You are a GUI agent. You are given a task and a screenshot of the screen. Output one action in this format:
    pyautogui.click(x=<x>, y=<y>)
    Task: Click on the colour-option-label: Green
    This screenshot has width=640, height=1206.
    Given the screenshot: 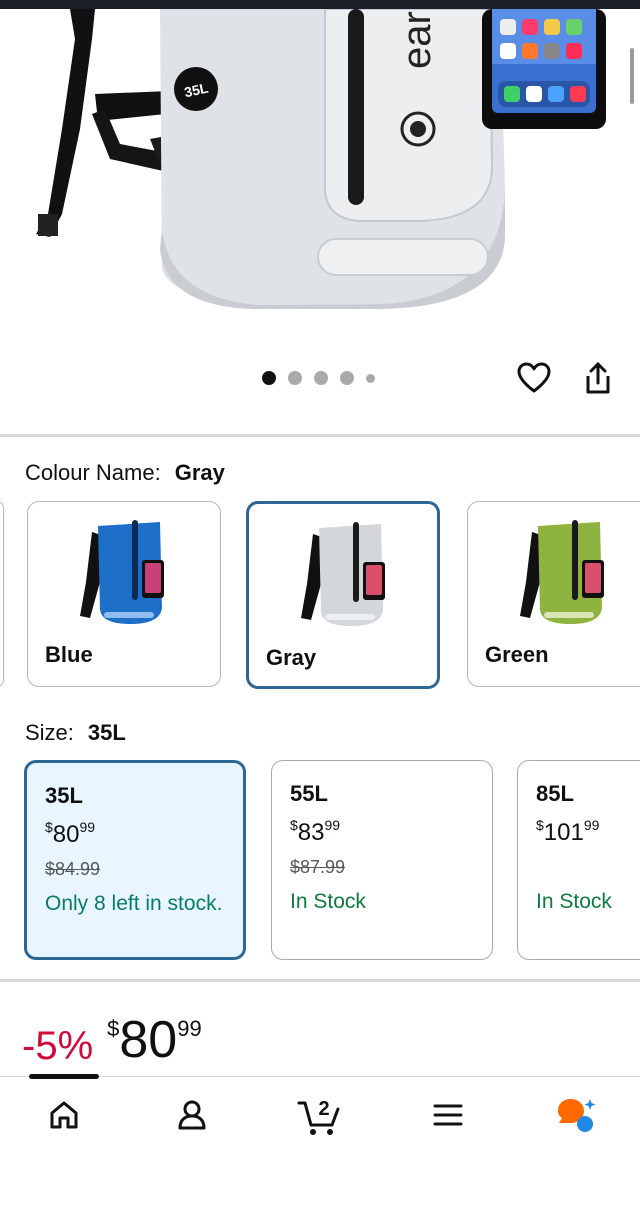 What is the action you would take?
    pyautogui.click(x=517, y=654)
    